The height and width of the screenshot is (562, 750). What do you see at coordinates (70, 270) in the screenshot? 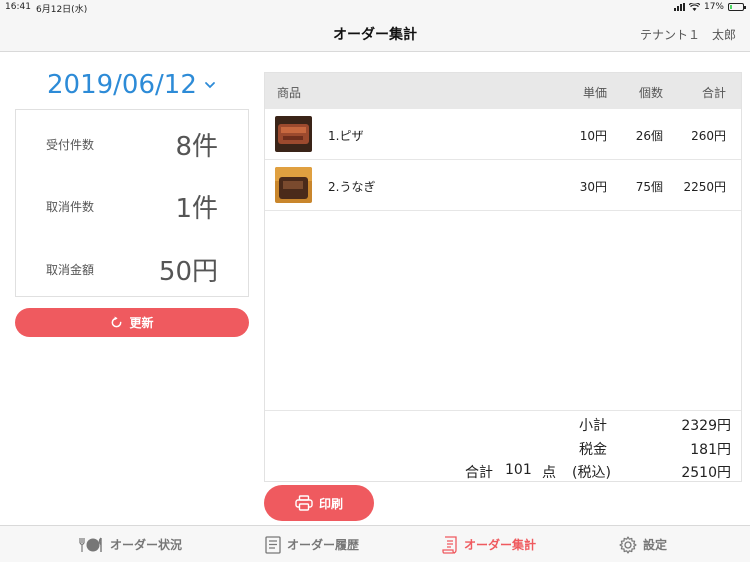
I see `summary-label: 取消金額` at bounding box center [70, 270].